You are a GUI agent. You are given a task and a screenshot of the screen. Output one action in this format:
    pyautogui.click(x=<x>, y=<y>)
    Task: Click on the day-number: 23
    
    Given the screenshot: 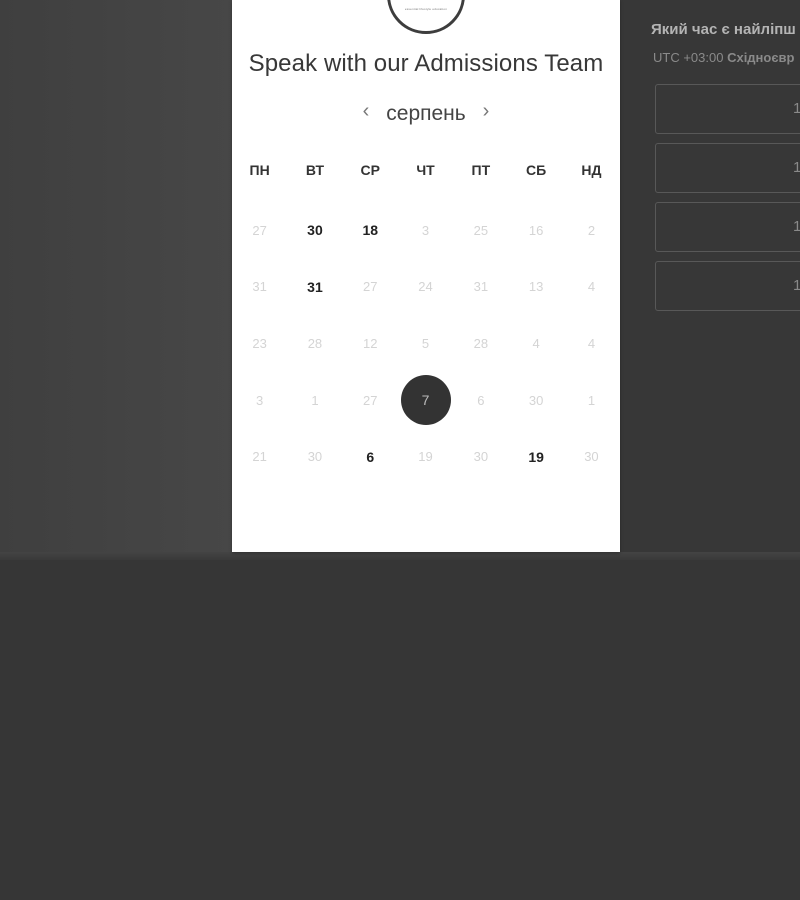 What is the action you would take?
    pyautogui.click(x=259, y=343)
    